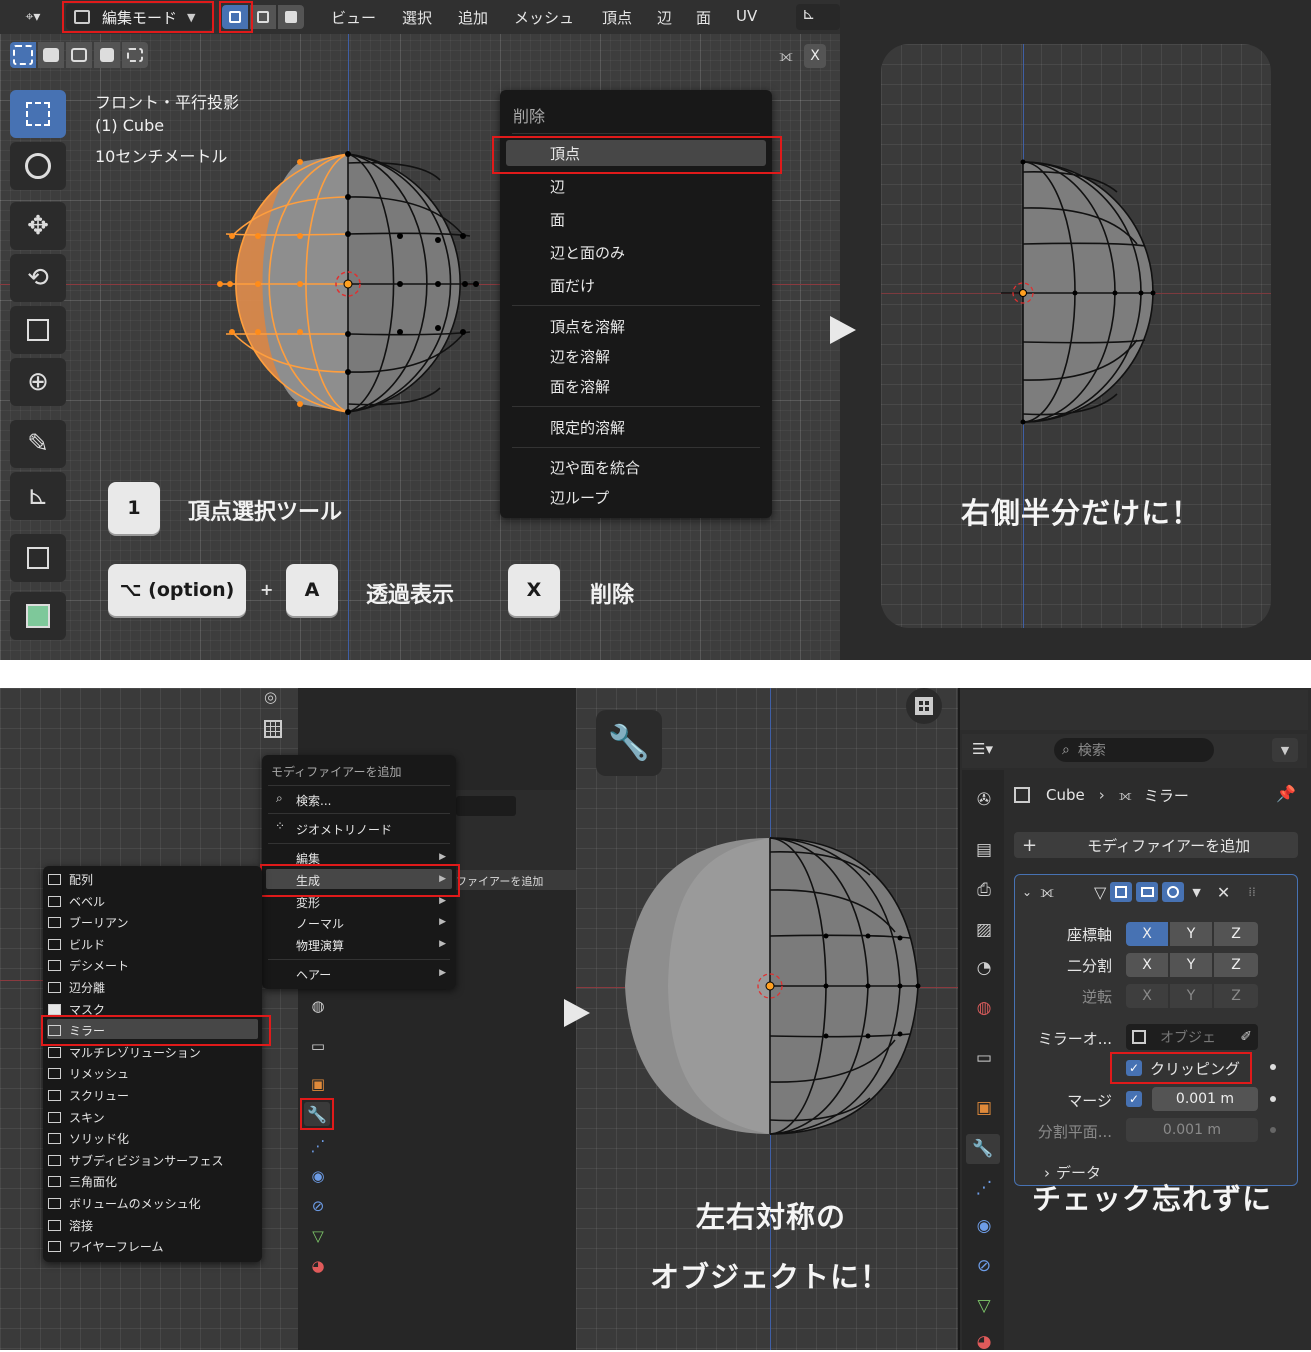 The width and height of the screenshot is (1311, 1352). I want to click on uv-sphere-mesh, so click(350, 285).